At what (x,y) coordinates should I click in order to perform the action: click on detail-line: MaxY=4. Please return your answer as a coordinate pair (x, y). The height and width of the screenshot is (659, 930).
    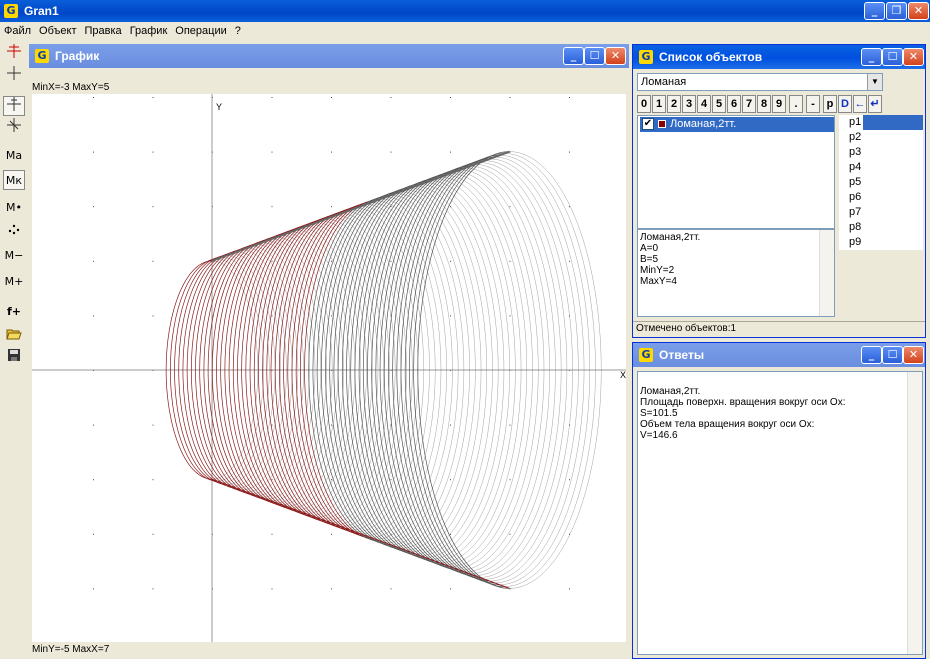
    Looking at the image, I should click on (658, 281).